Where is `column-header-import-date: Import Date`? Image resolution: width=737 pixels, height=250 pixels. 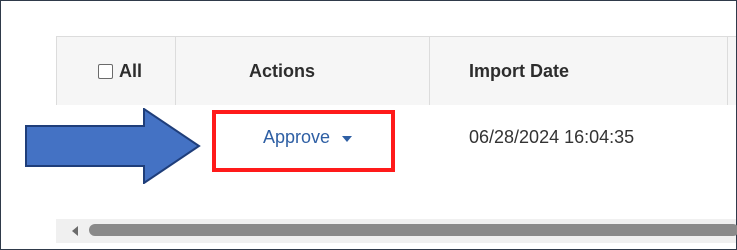
column-header-import-date: Import Date is located at coordinates (519, 71).